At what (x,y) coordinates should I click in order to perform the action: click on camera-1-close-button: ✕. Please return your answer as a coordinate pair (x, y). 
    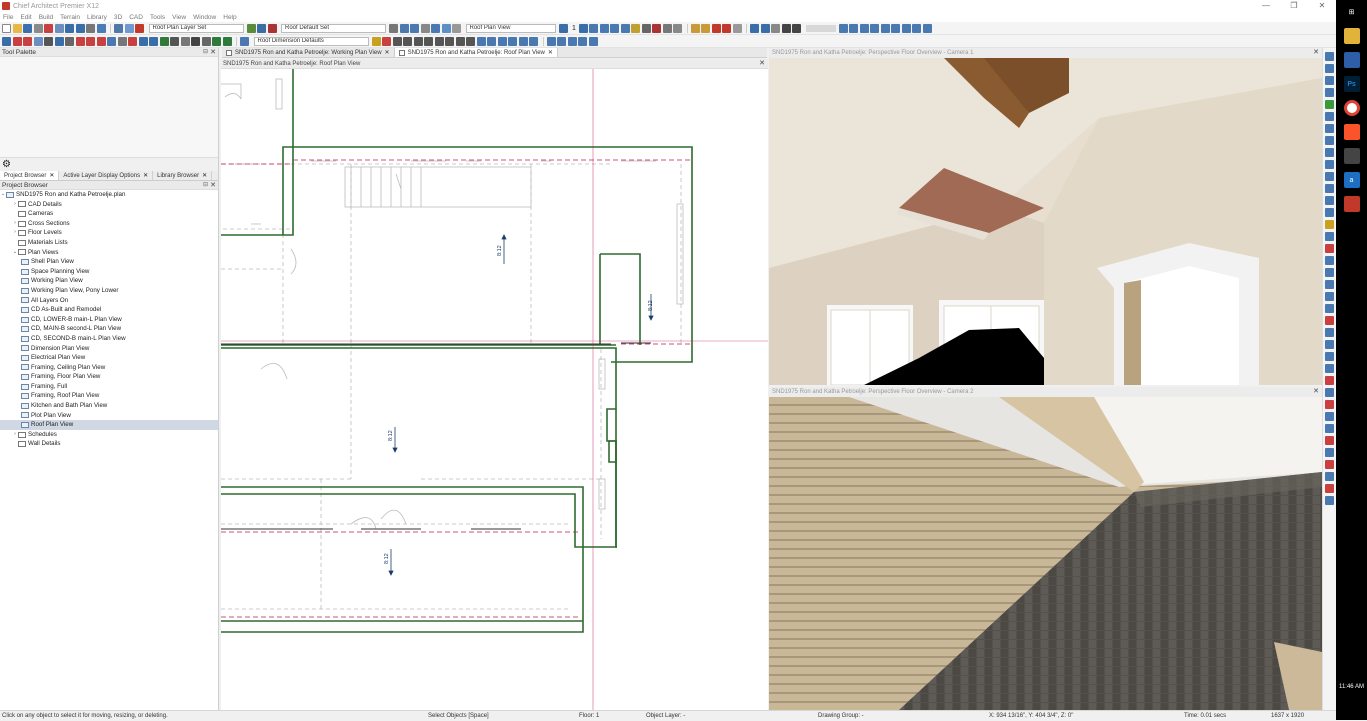
    Looking at the image, I should click on (1316, 53).